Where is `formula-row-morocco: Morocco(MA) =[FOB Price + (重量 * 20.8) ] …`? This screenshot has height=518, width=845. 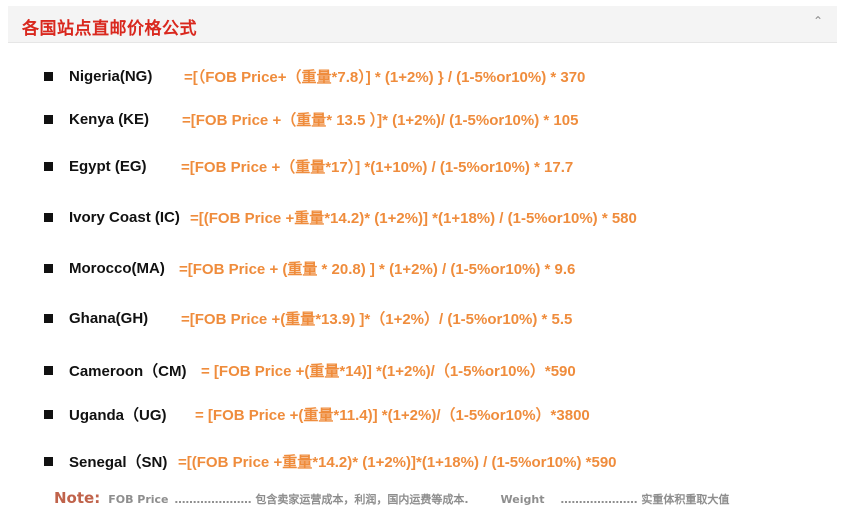 formula-row-morocco: Morocco(MA) =[FOB Price + (重量 * 20.8) ] … is located at coordinates (309, 268).